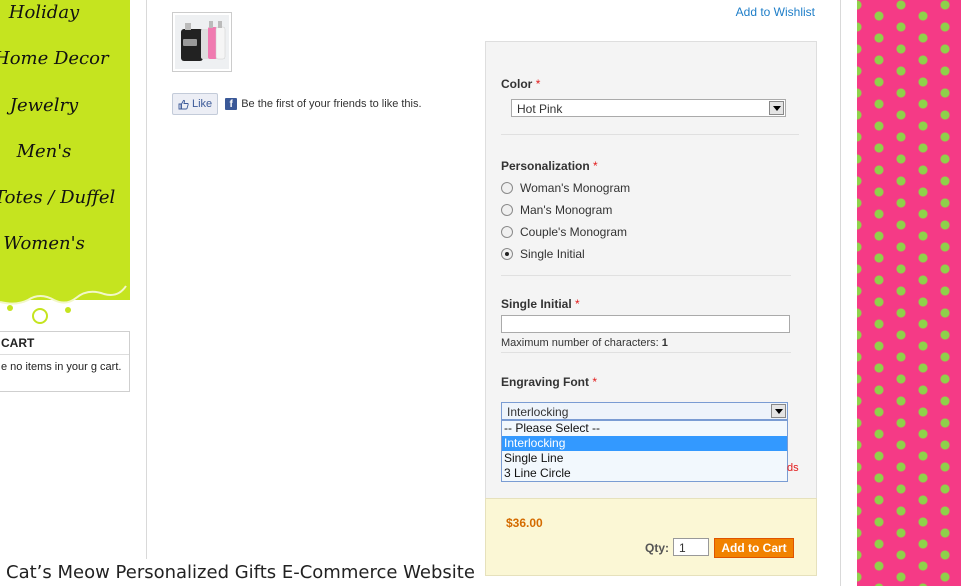 This screenshot has height=587, width=961. I want to click on single-initial-label: Single Initial *, so click(540, 304).